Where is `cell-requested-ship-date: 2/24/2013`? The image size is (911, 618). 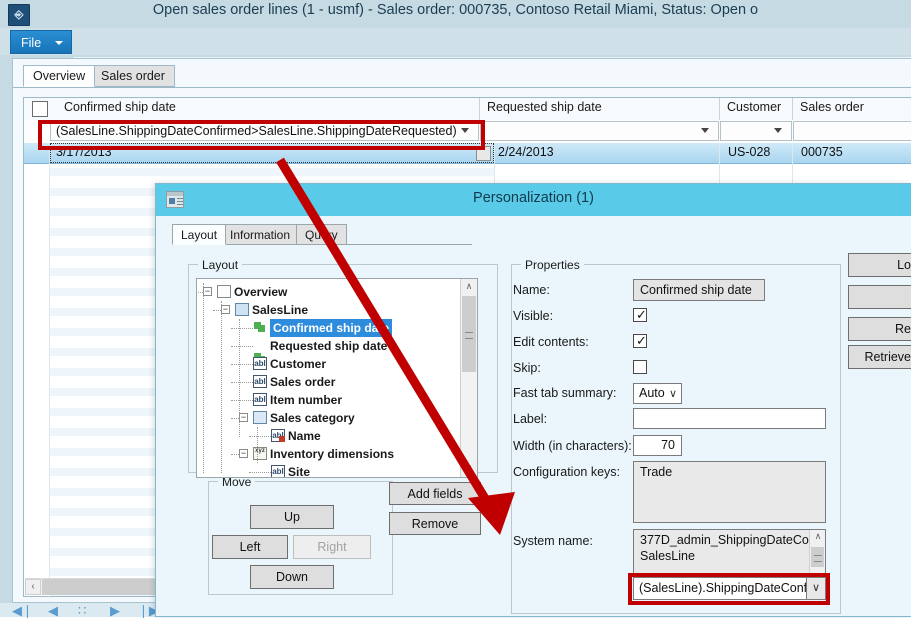 cell-requested-ship-date: 2/24/2013 is located at coordinates (526, 152).